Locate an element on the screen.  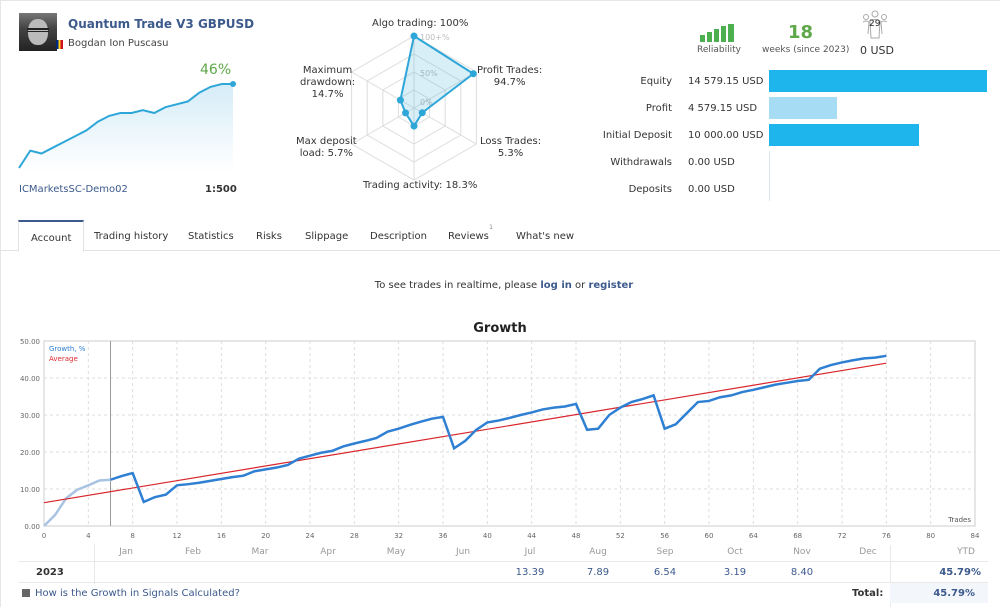
author-avatar is located at coordinates (38, 32).